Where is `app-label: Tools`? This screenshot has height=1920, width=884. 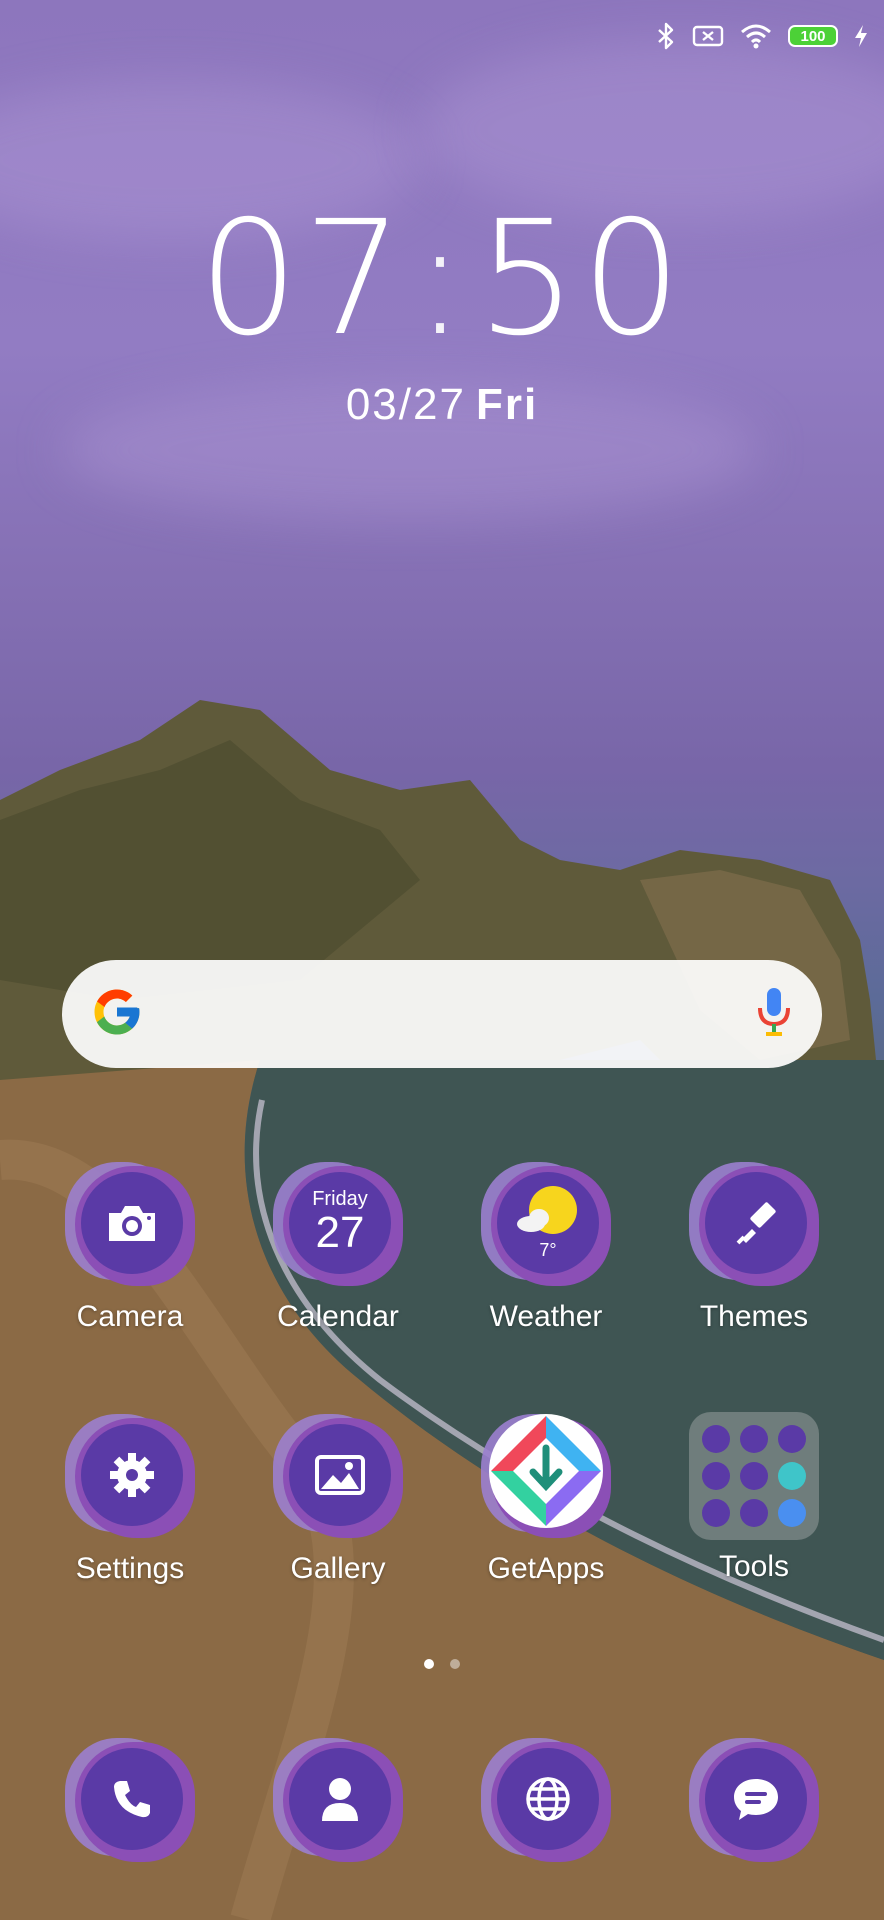 app-label: Tools is located at coordinates (754, 1566).